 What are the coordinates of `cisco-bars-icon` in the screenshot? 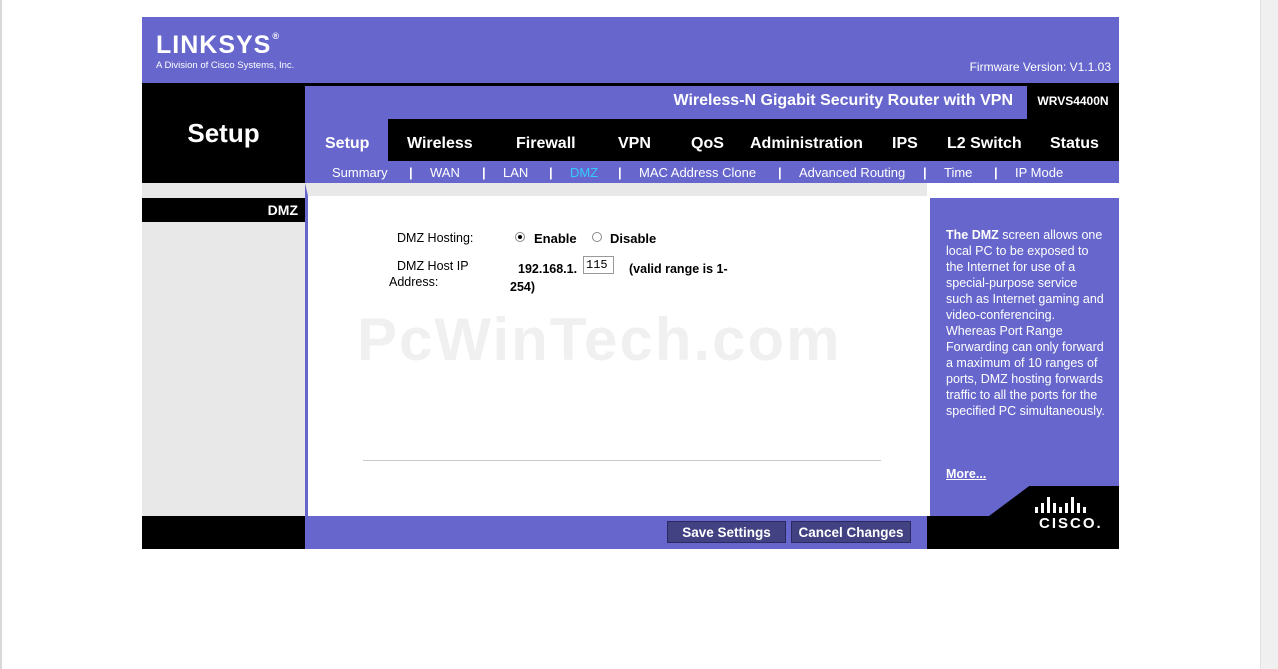 It's located at (1062, 504).